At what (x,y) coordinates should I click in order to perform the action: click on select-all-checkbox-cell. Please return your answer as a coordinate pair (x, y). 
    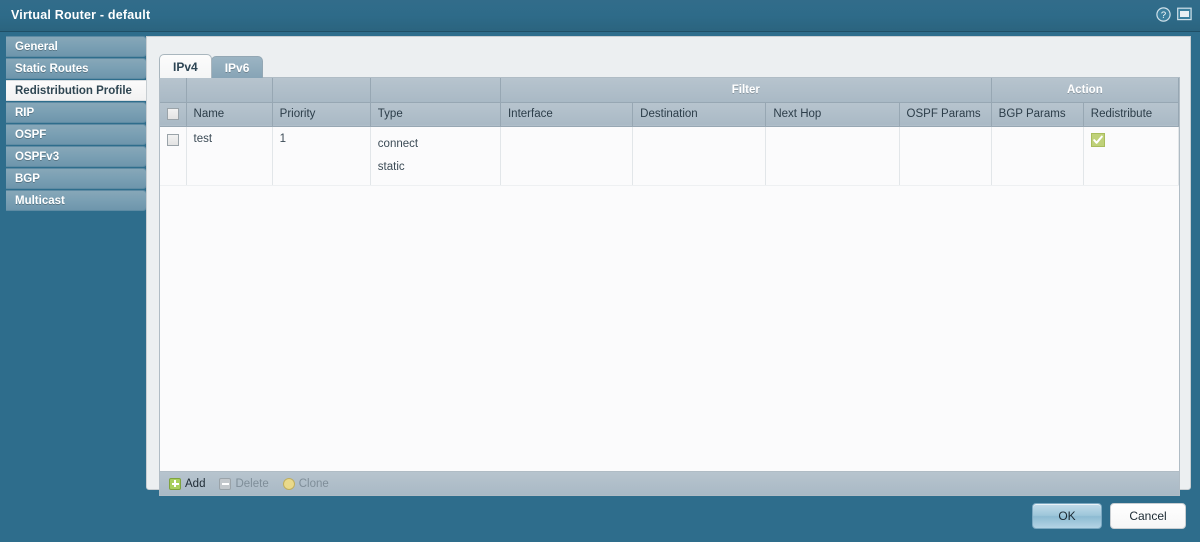
    Looking at the image, I should click on (173, 114).